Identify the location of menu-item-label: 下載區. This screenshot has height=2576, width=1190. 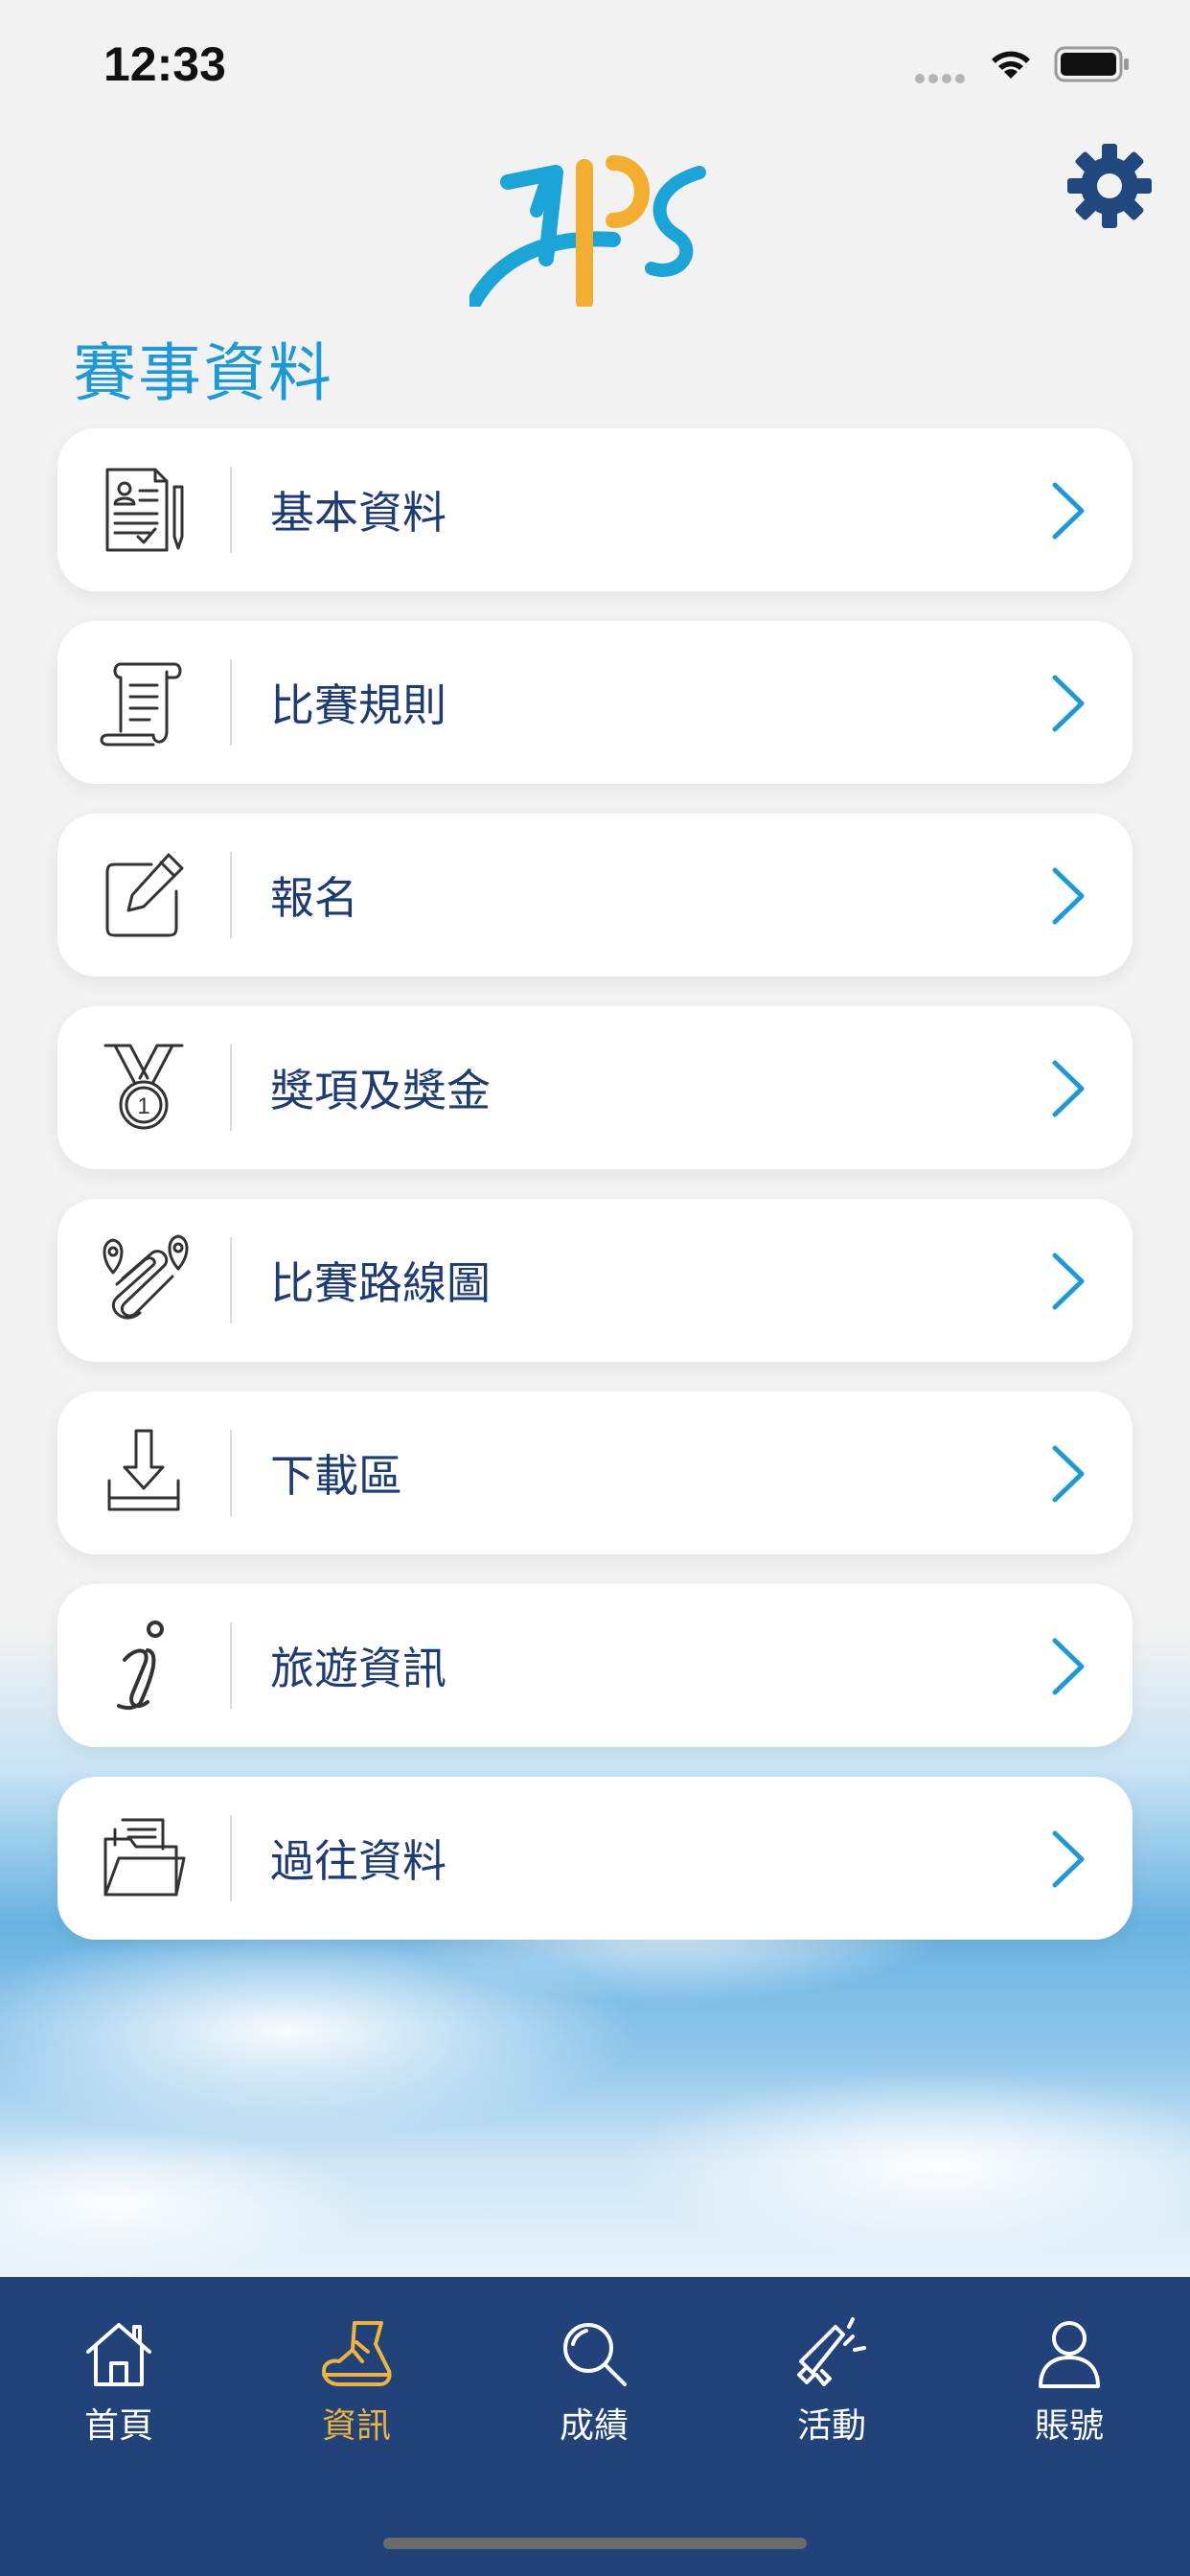
(336, 1476).